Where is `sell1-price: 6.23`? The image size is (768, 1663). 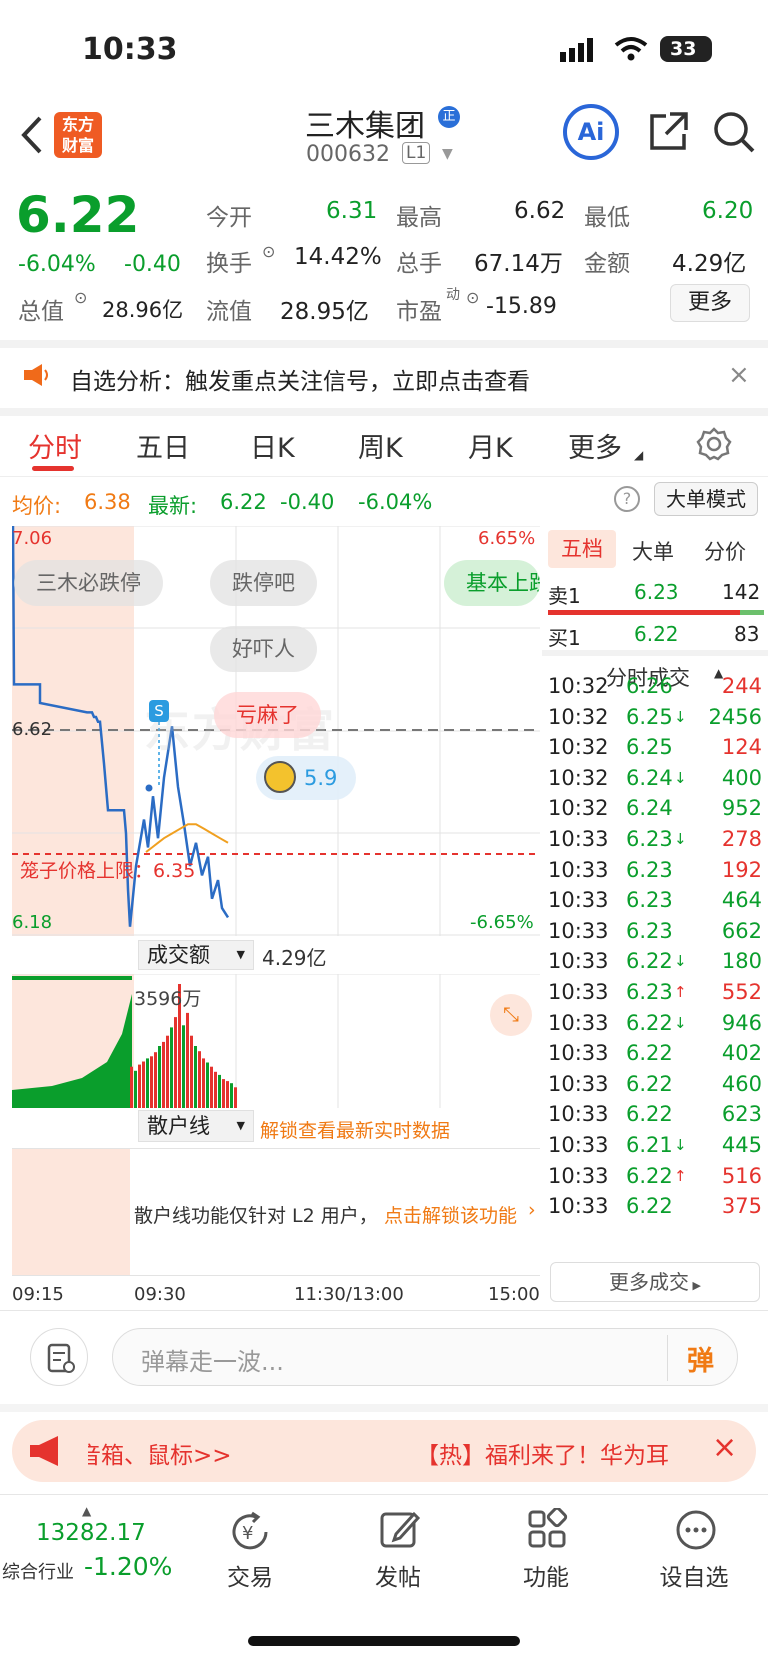 sell1-price: 6.23 is located at coordinates (656, 592).